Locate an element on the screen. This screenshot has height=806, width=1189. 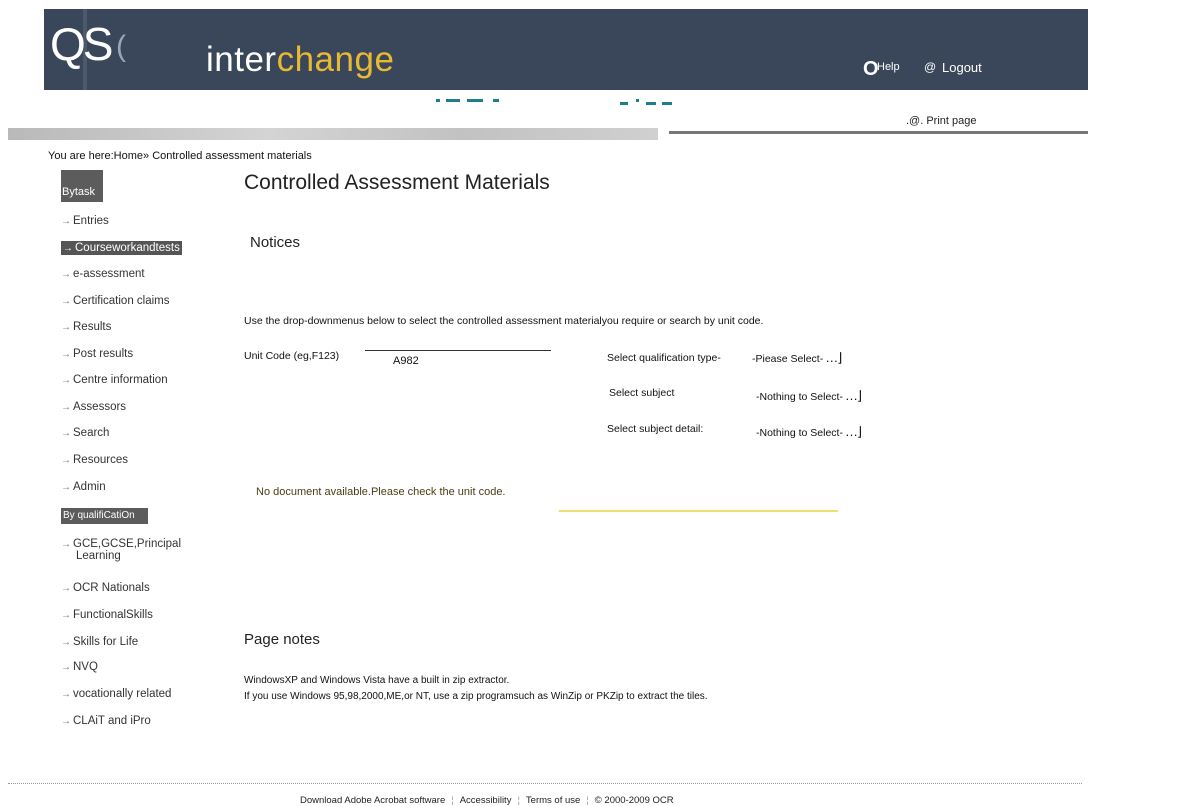
sidebar-item-label: Centre information is located at coordinates (120, 380).